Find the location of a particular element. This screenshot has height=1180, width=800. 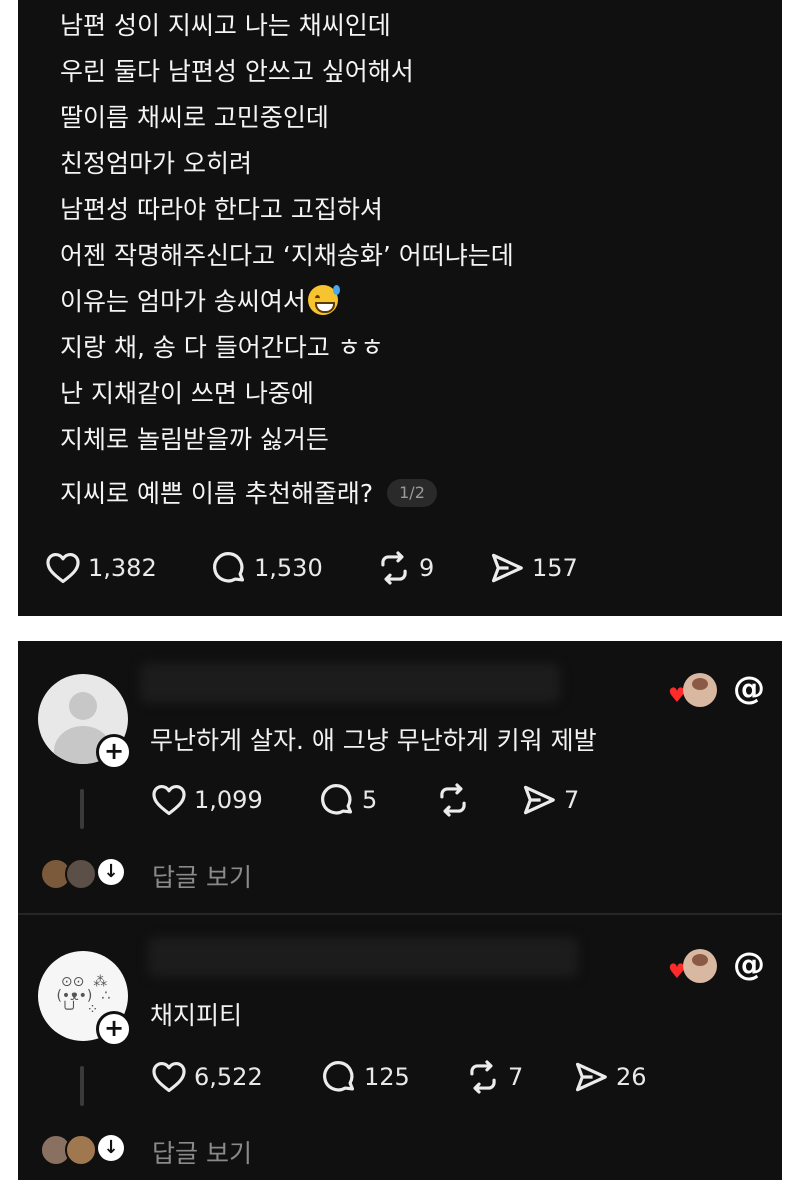

post-line: 우린 둘다 남편성 안쓰고 싶어해서 is located at coordinates (237, 71).